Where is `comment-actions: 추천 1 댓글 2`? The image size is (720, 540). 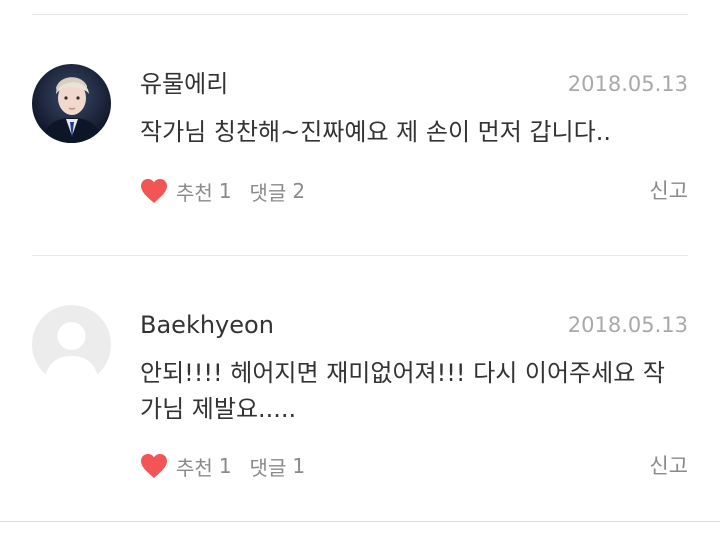
comment-actions: 추천 1 댓글 2 is located at coordinates (222, 191).